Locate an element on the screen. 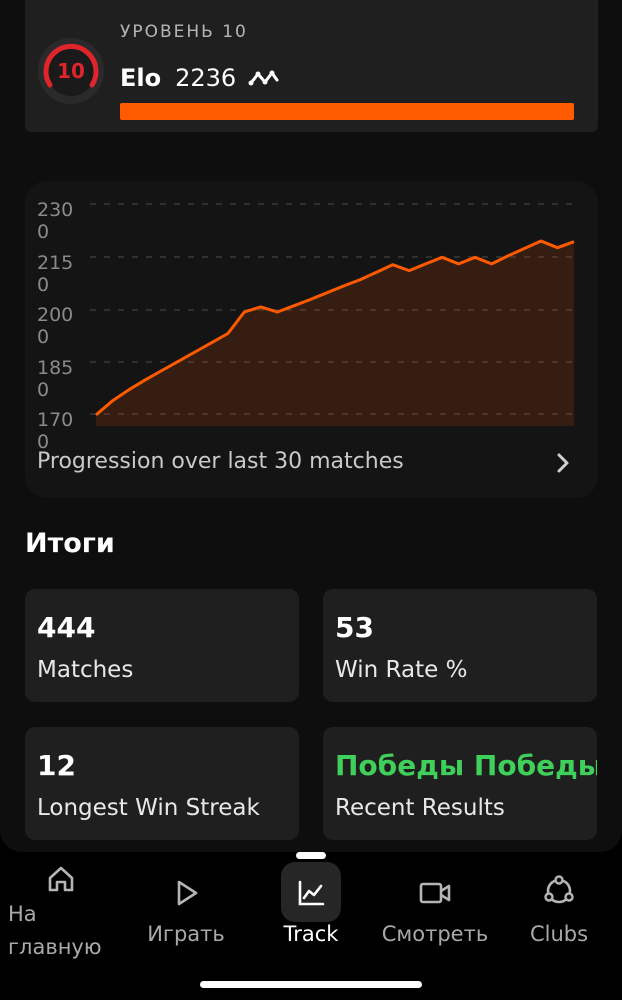 Image resolution: width=622 pixels, height=1000 pixels. chart-icon is located at coordinates (311, 893).